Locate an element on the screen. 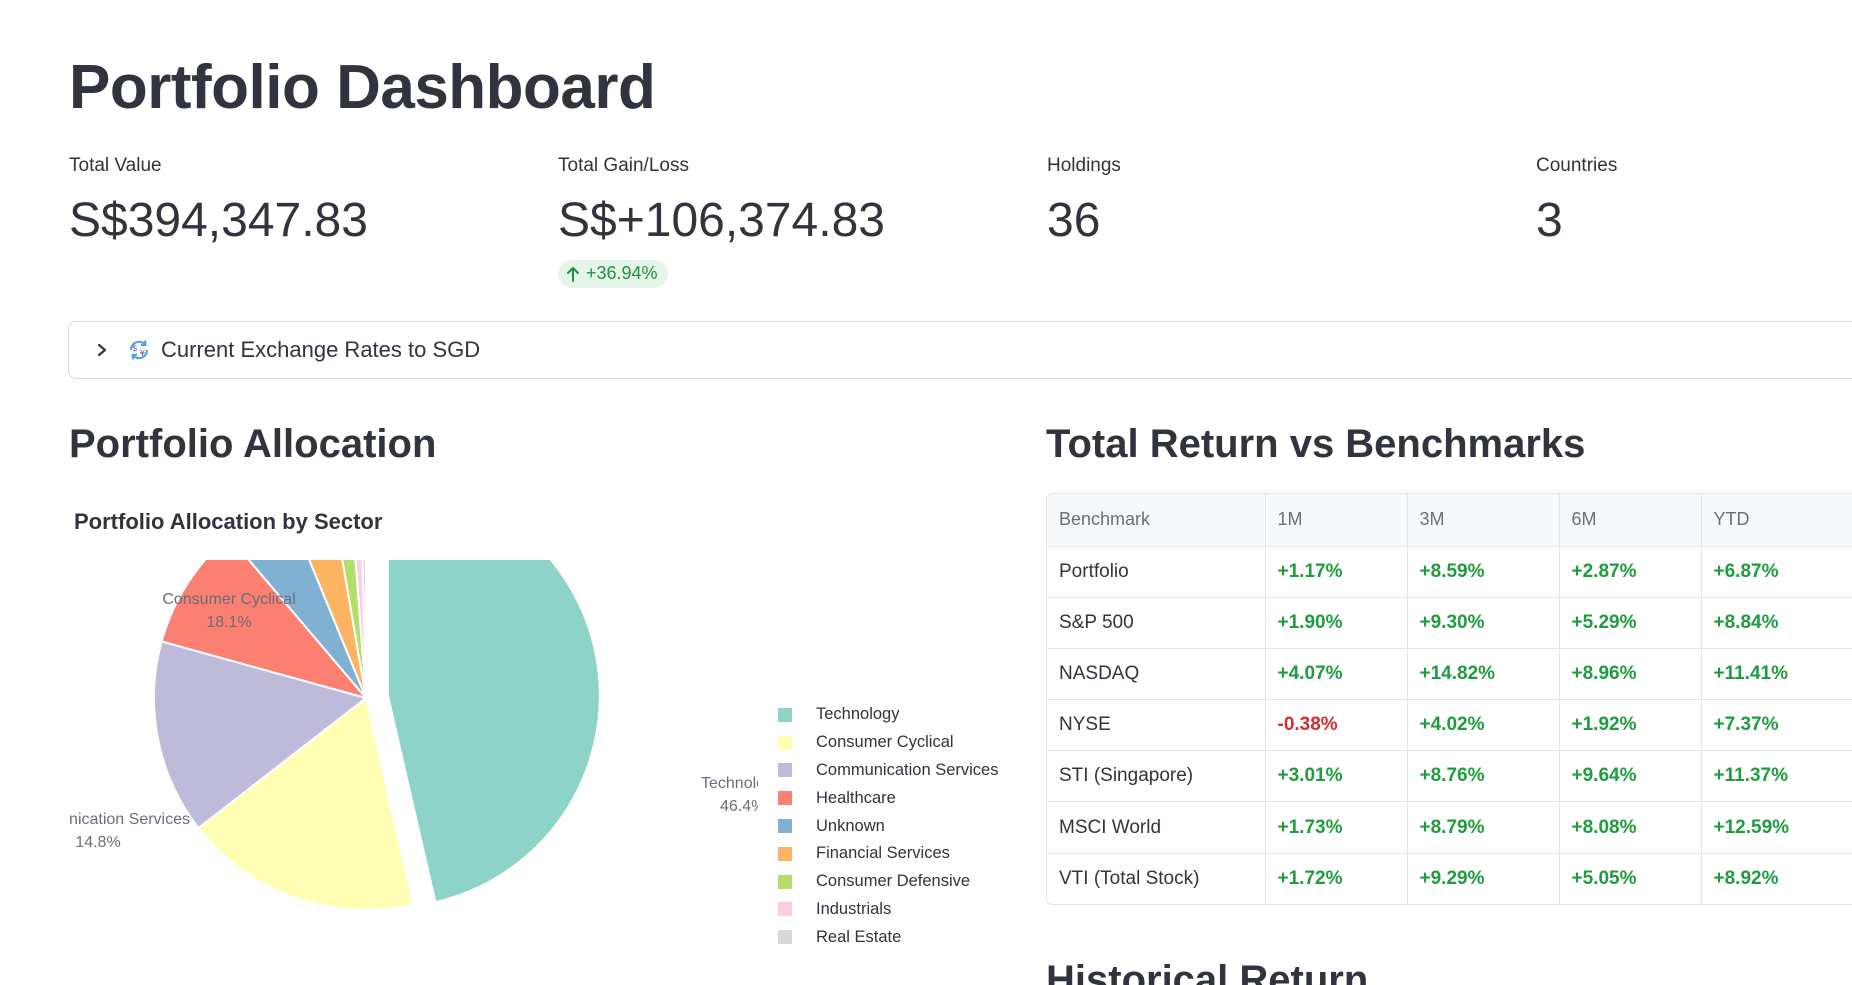 The height and width of the screenshot is (985, 1852). return-cell: -0.38% is located at coordinates (1336, 725).